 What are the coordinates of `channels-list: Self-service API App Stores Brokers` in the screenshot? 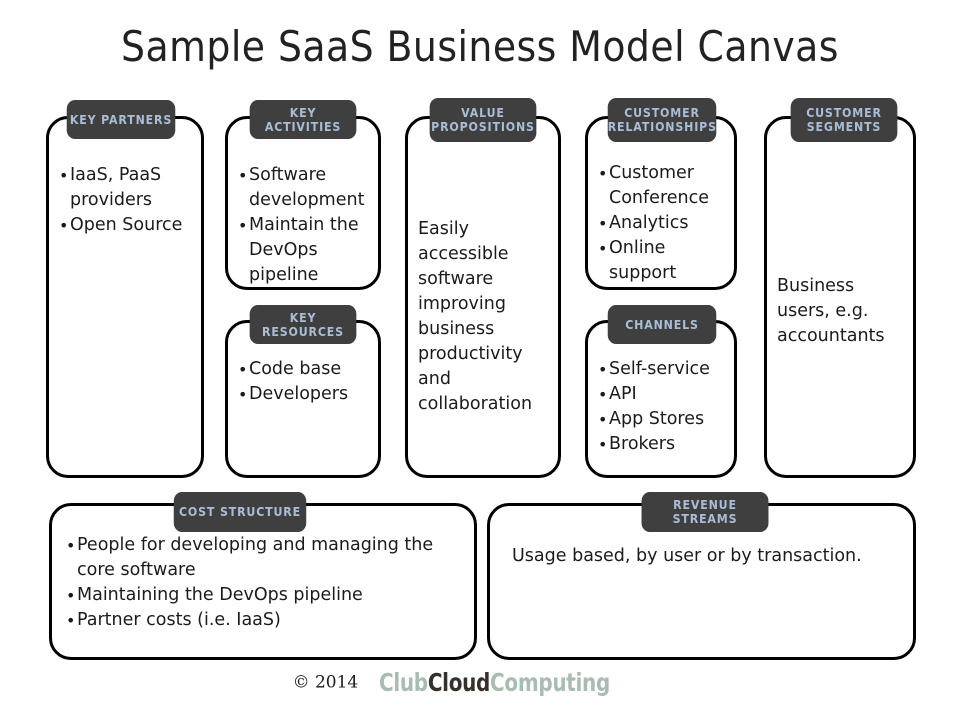 It's located at (661, 407).